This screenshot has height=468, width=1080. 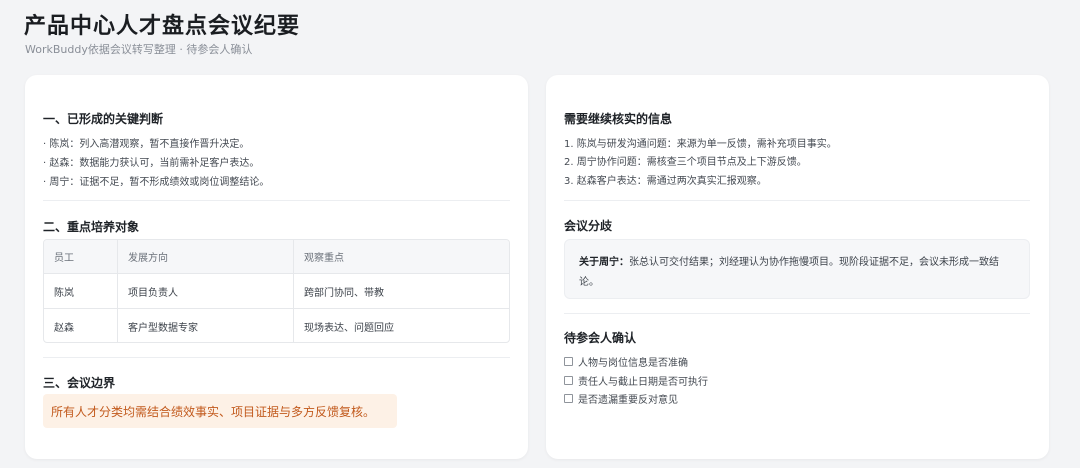 I want to click on boundary-note: 所有人才分类均需结合绩效事实、项目证据与多方反馈复核。, so click(x=220, y=411).